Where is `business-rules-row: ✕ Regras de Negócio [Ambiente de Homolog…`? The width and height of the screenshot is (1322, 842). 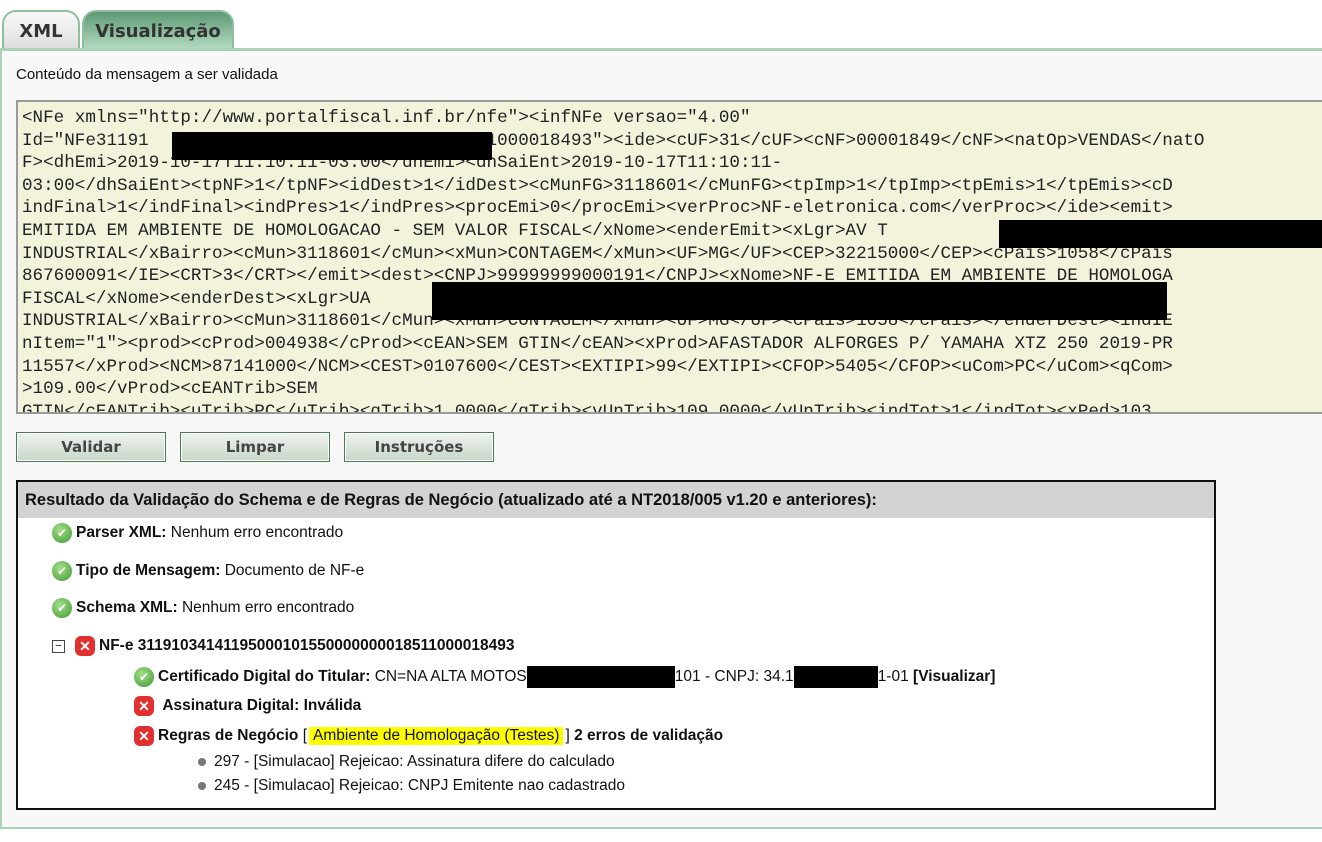 business-rules-row: ✕ Regras de Negócio [Ambiente de Homolog… is located at coordinates (428, 736).